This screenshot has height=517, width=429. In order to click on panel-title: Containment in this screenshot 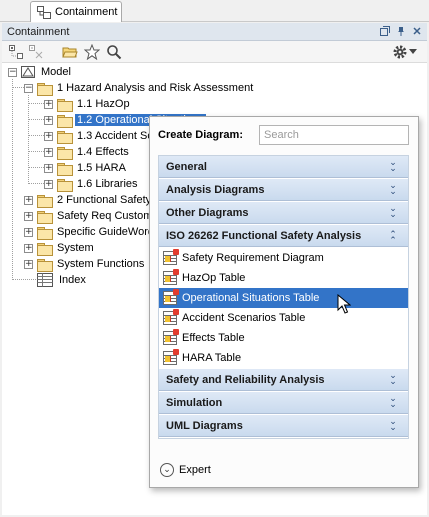, I will do `click(38, 31)`.